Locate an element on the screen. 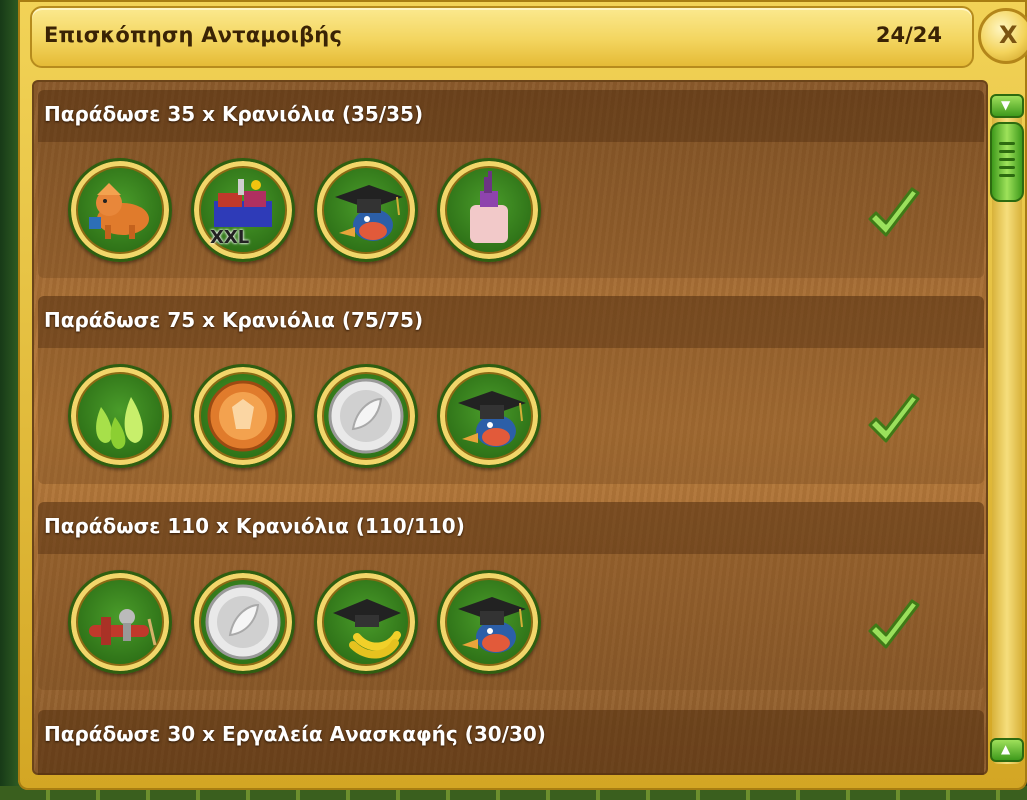 The image size is (1027, 800). scroll-down-button: ▼ is located at coordinates (1007, 106).